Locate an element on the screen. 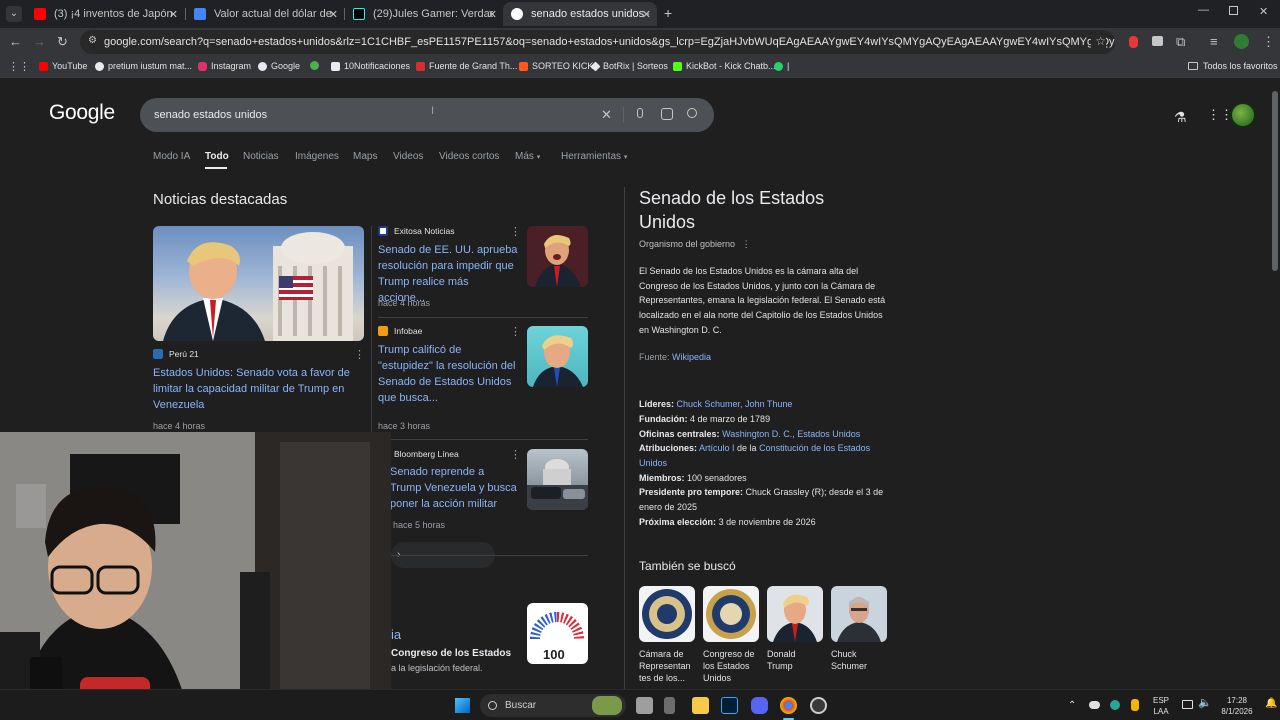 The width and height of the screenshot is (1280, 720). notifications-icon: 🔔 is located at coordinates (1271, 703).